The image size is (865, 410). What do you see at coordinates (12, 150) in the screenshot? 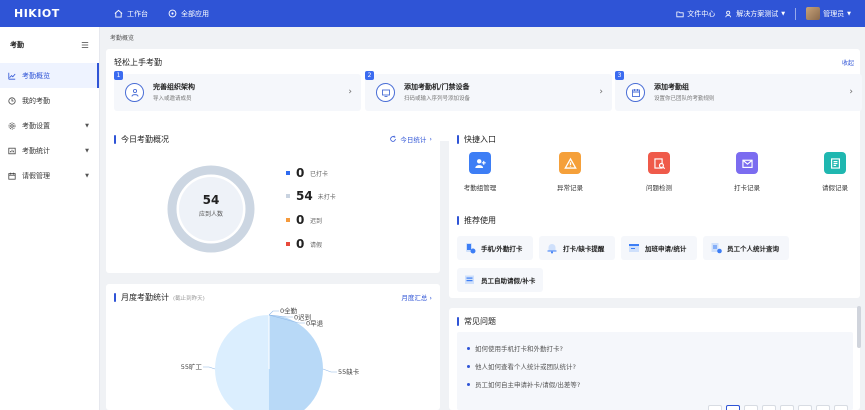
I see `stats-icon` at bounding box center [12, 150].